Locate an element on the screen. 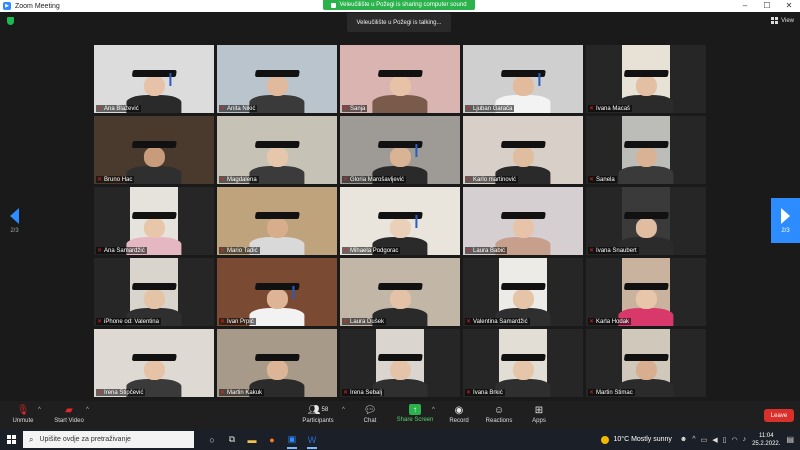  participant-name-tag: ✕ Mihaela Podgorac is located at coordinates (371, 250).